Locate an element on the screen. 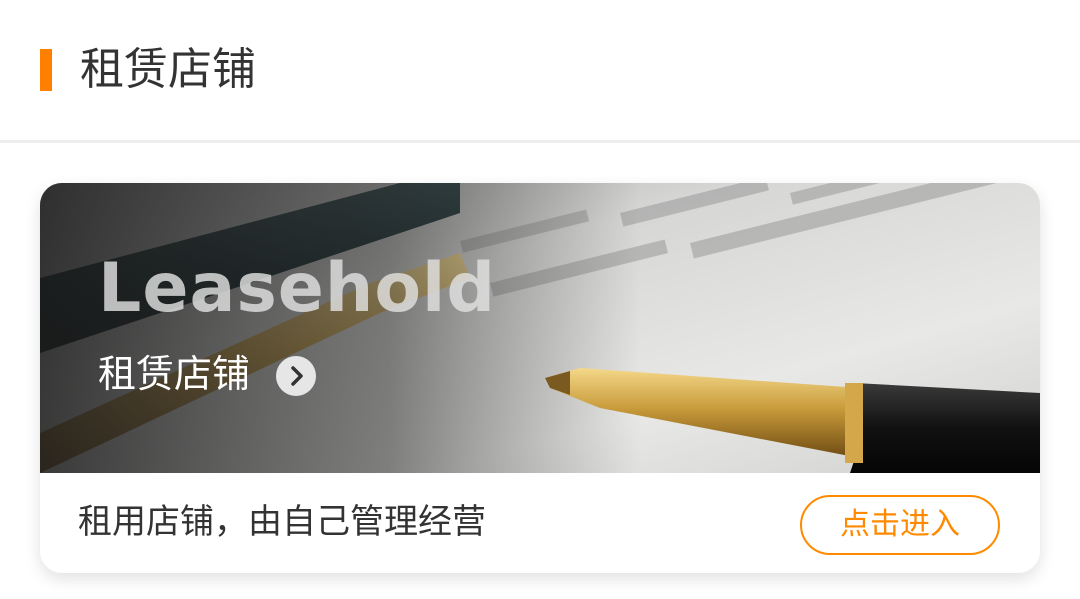 The width and height of the screenshot is (1080, 599). chevron-right-icon is located at coordinates (296, 376).